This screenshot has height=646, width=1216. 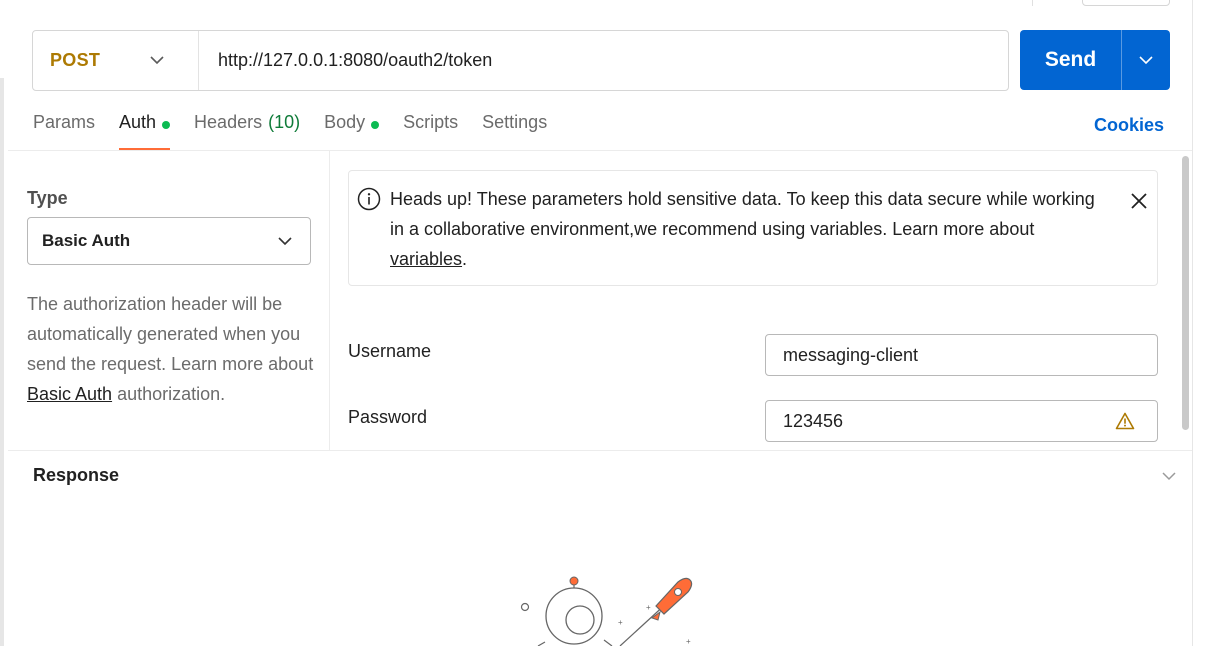 I want to click on tab-params: Params, so click(x=64, y=131).